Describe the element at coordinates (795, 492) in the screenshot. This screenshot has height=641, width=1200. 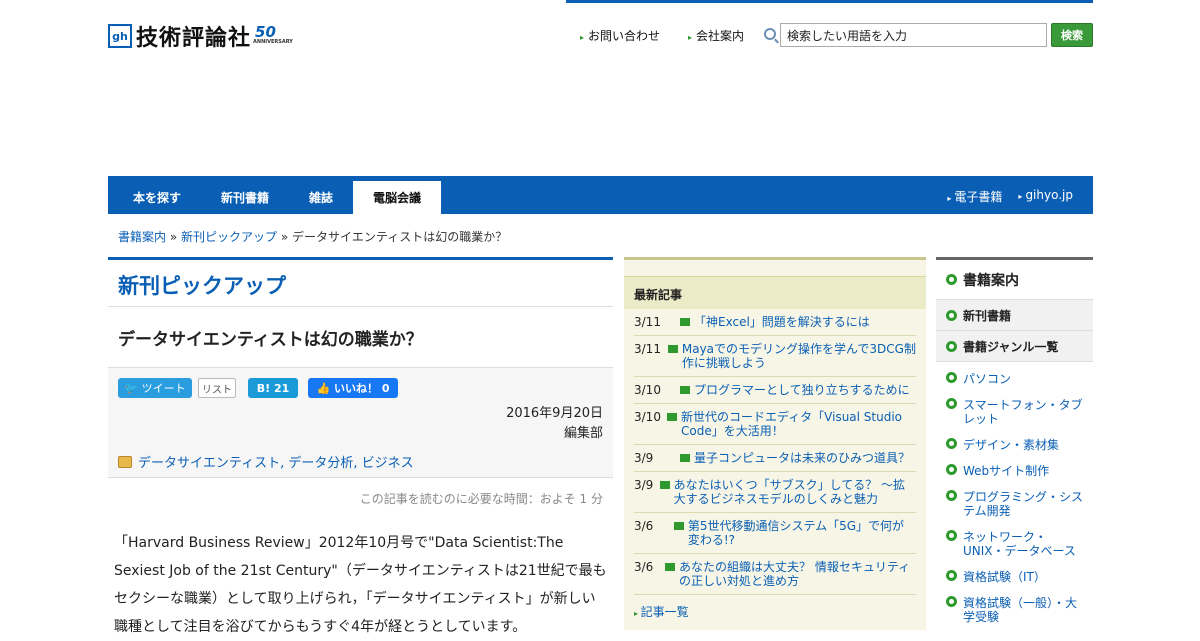
I see `news-title: あなたはいくつ「サブスク」してる？ ～拡大するビジネスモデルのしくみと魅力` at that location.